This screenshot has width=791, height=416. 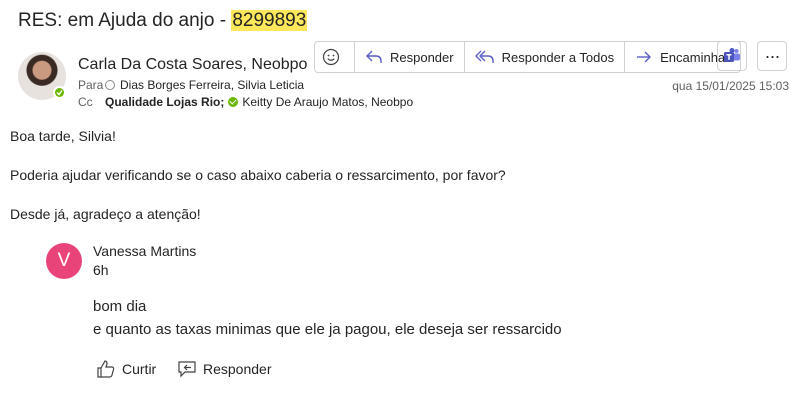 I want to click on quoted-author-name: Vanessa Martins, so click(x=145, y=251).